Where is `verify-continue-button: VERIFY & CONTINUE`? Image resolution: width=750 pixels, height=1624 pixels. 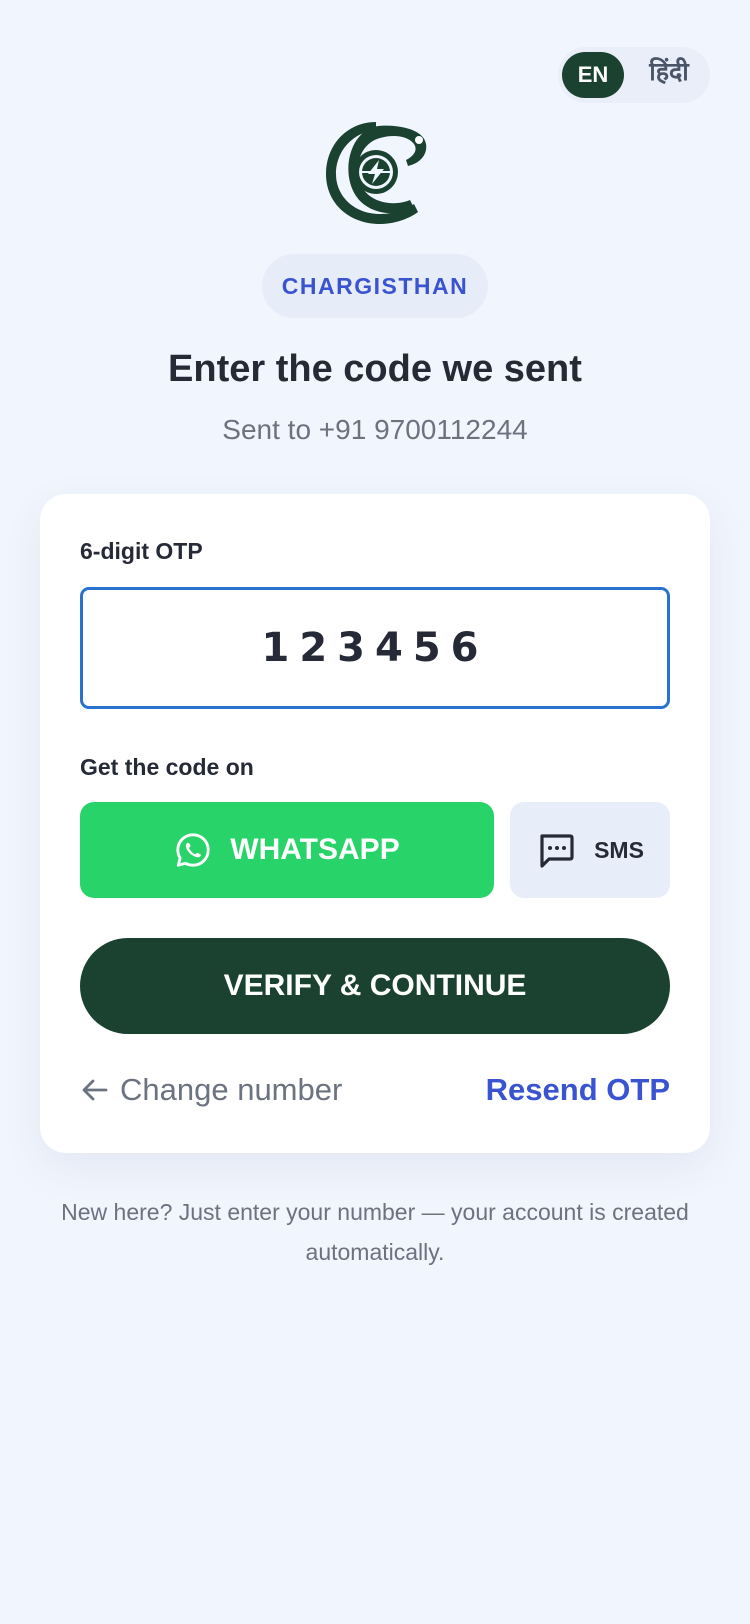 verify-continue-button: VERIFY & CONTINUE is located at coordinates (375, 986).